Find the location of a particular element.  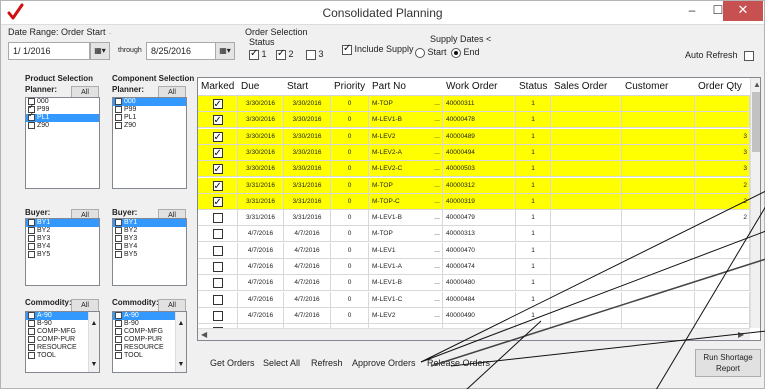

list-item: BY1 is located at coordinates (62, 223).